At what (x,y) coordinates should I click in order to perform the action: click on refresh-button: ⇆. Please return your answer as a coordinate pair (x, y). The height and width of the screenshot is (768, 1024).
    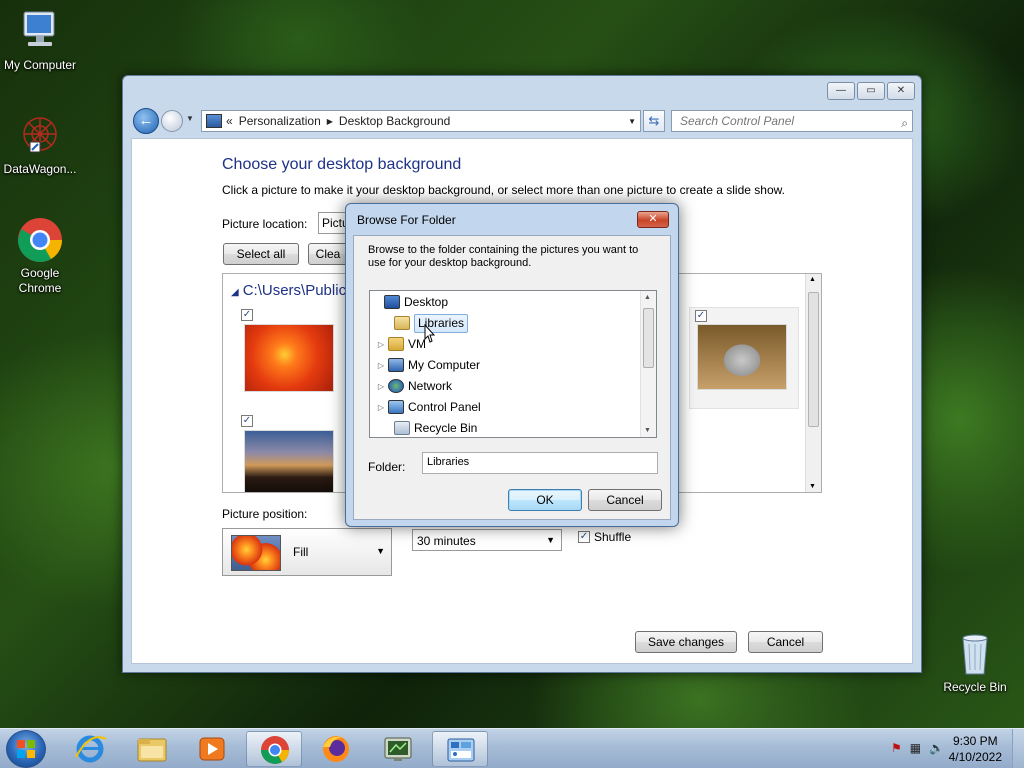
    Looking at the image, I should click on (654, 121).